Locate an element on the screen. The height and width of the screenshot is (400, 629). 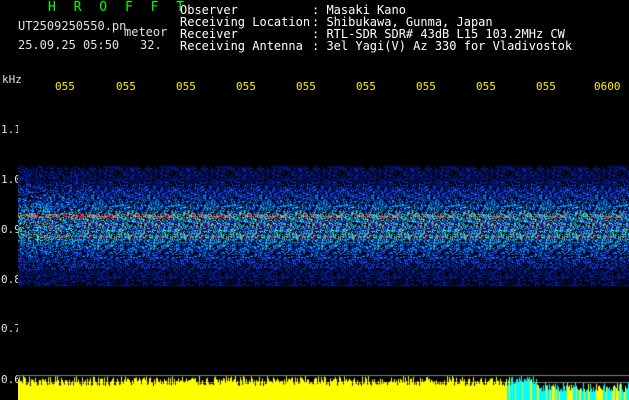
meteor-label: meteor is located at coordinates (146, 32).